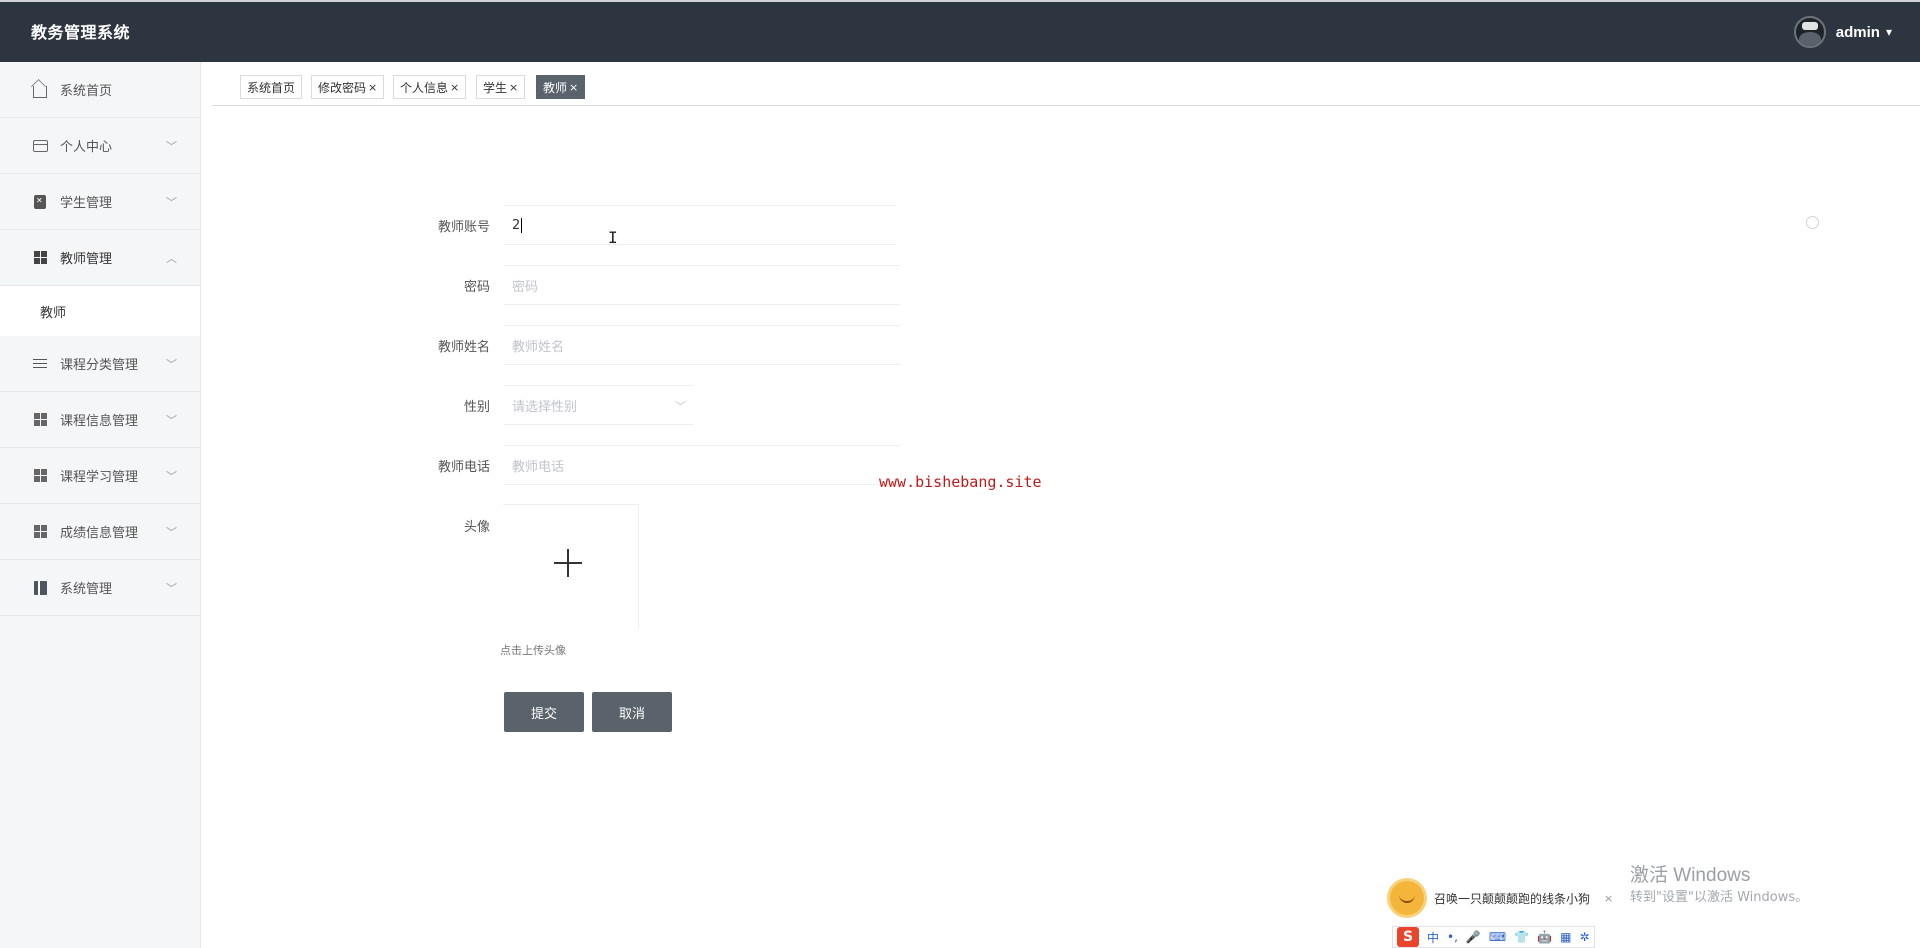 Image resolution: width=1920 pixels, height=948 pixels. What do you see at coordinates (702, 465) in the screenshot?
I see `phone-input: 教师电话` at bounding box center [702, 465].